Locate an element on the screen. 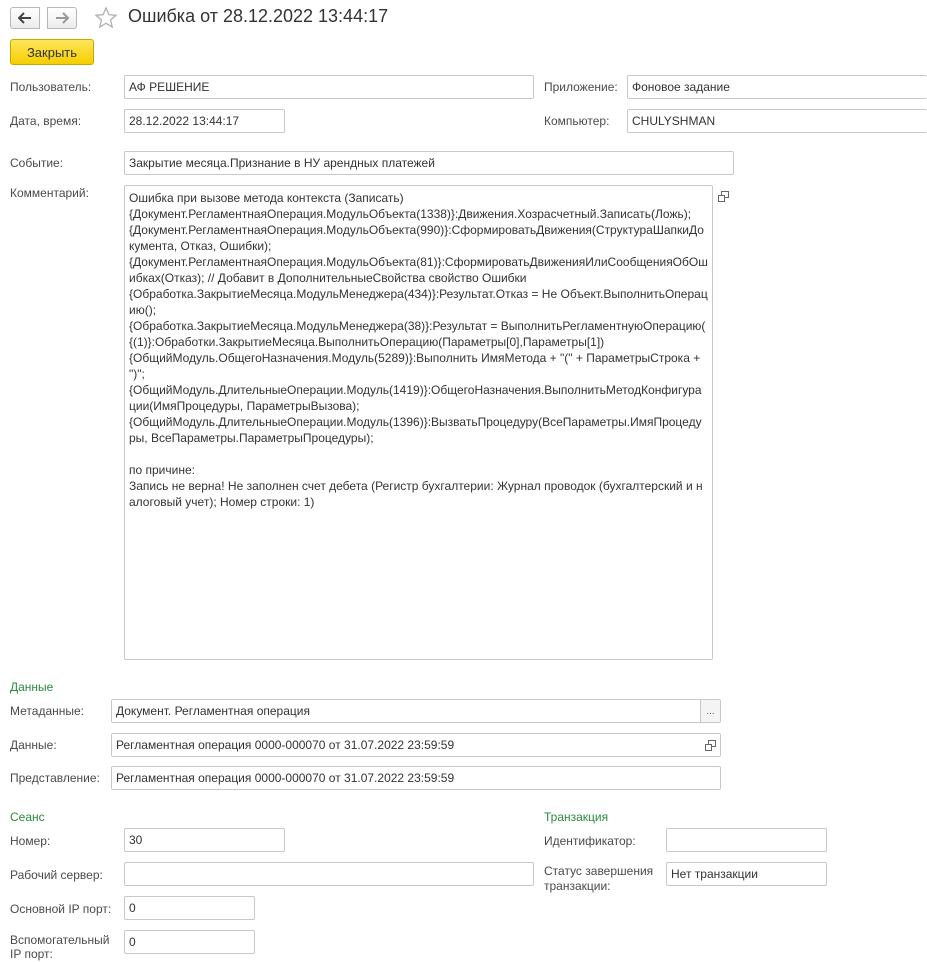  main-ip-port-field: 0 is located at coordinates (189, 908).